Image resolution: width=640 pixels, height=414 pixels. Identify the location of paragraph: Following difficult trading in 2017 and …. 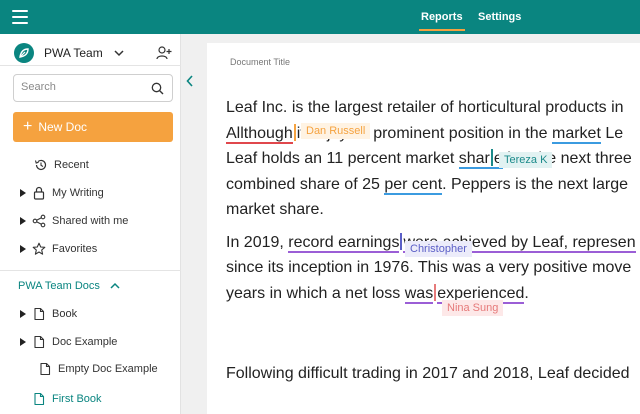
(433, 374).